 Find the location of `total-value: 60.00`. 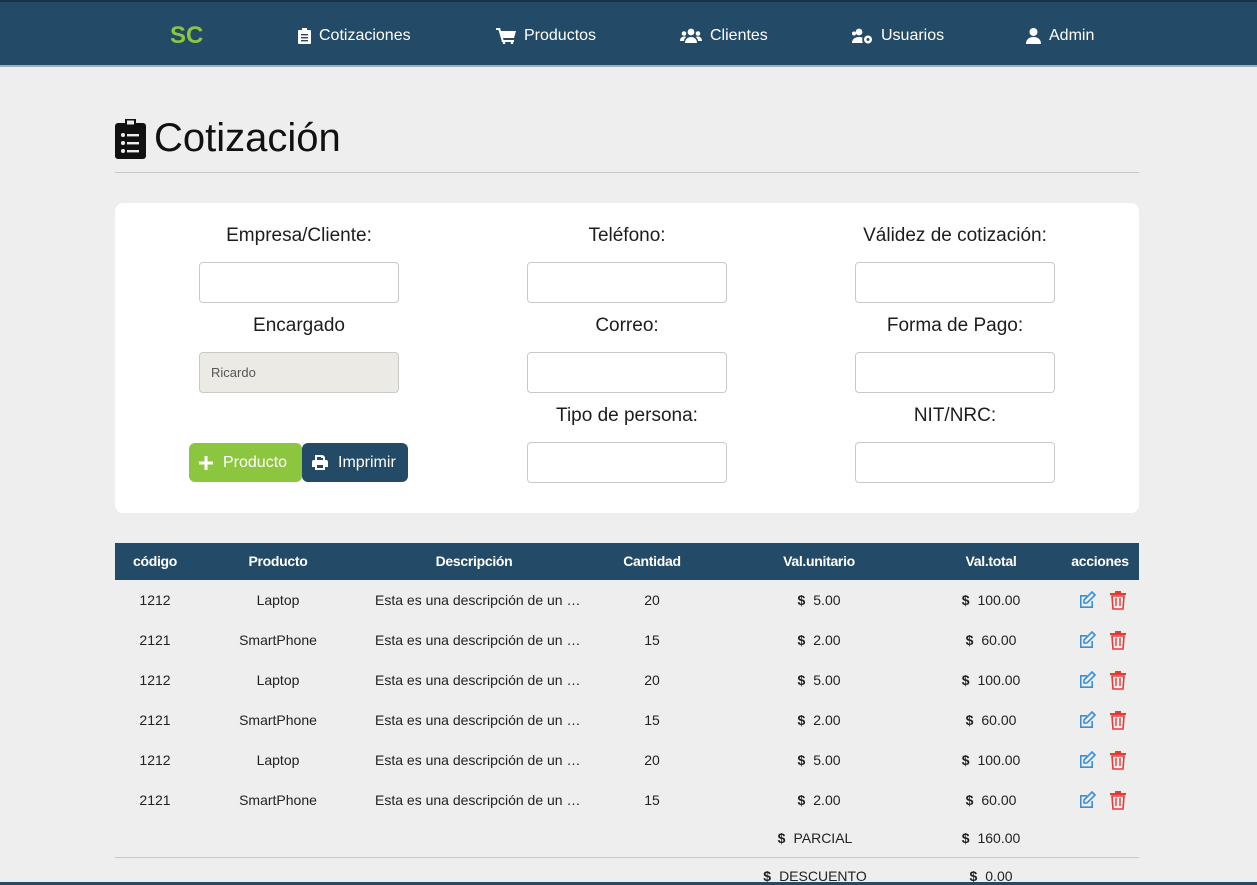

total-value: 60.00 is located at coordinates (999, 720).